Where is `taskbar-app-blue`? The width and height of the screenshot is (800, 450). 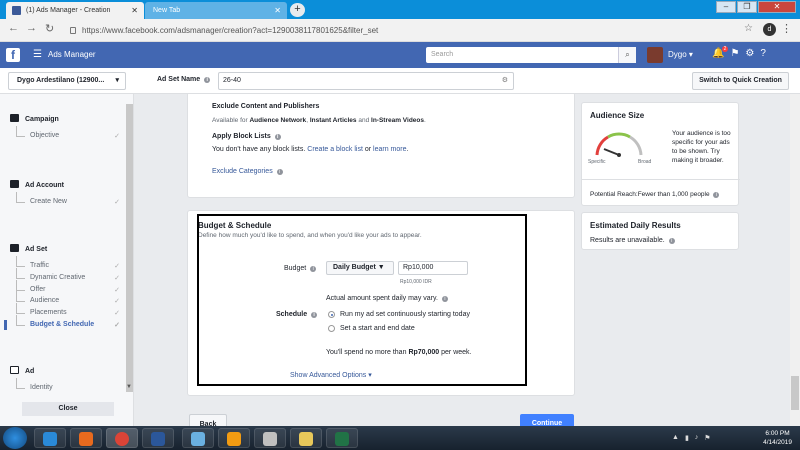
taskbar-app-blue is located at coordinates (198, 438).